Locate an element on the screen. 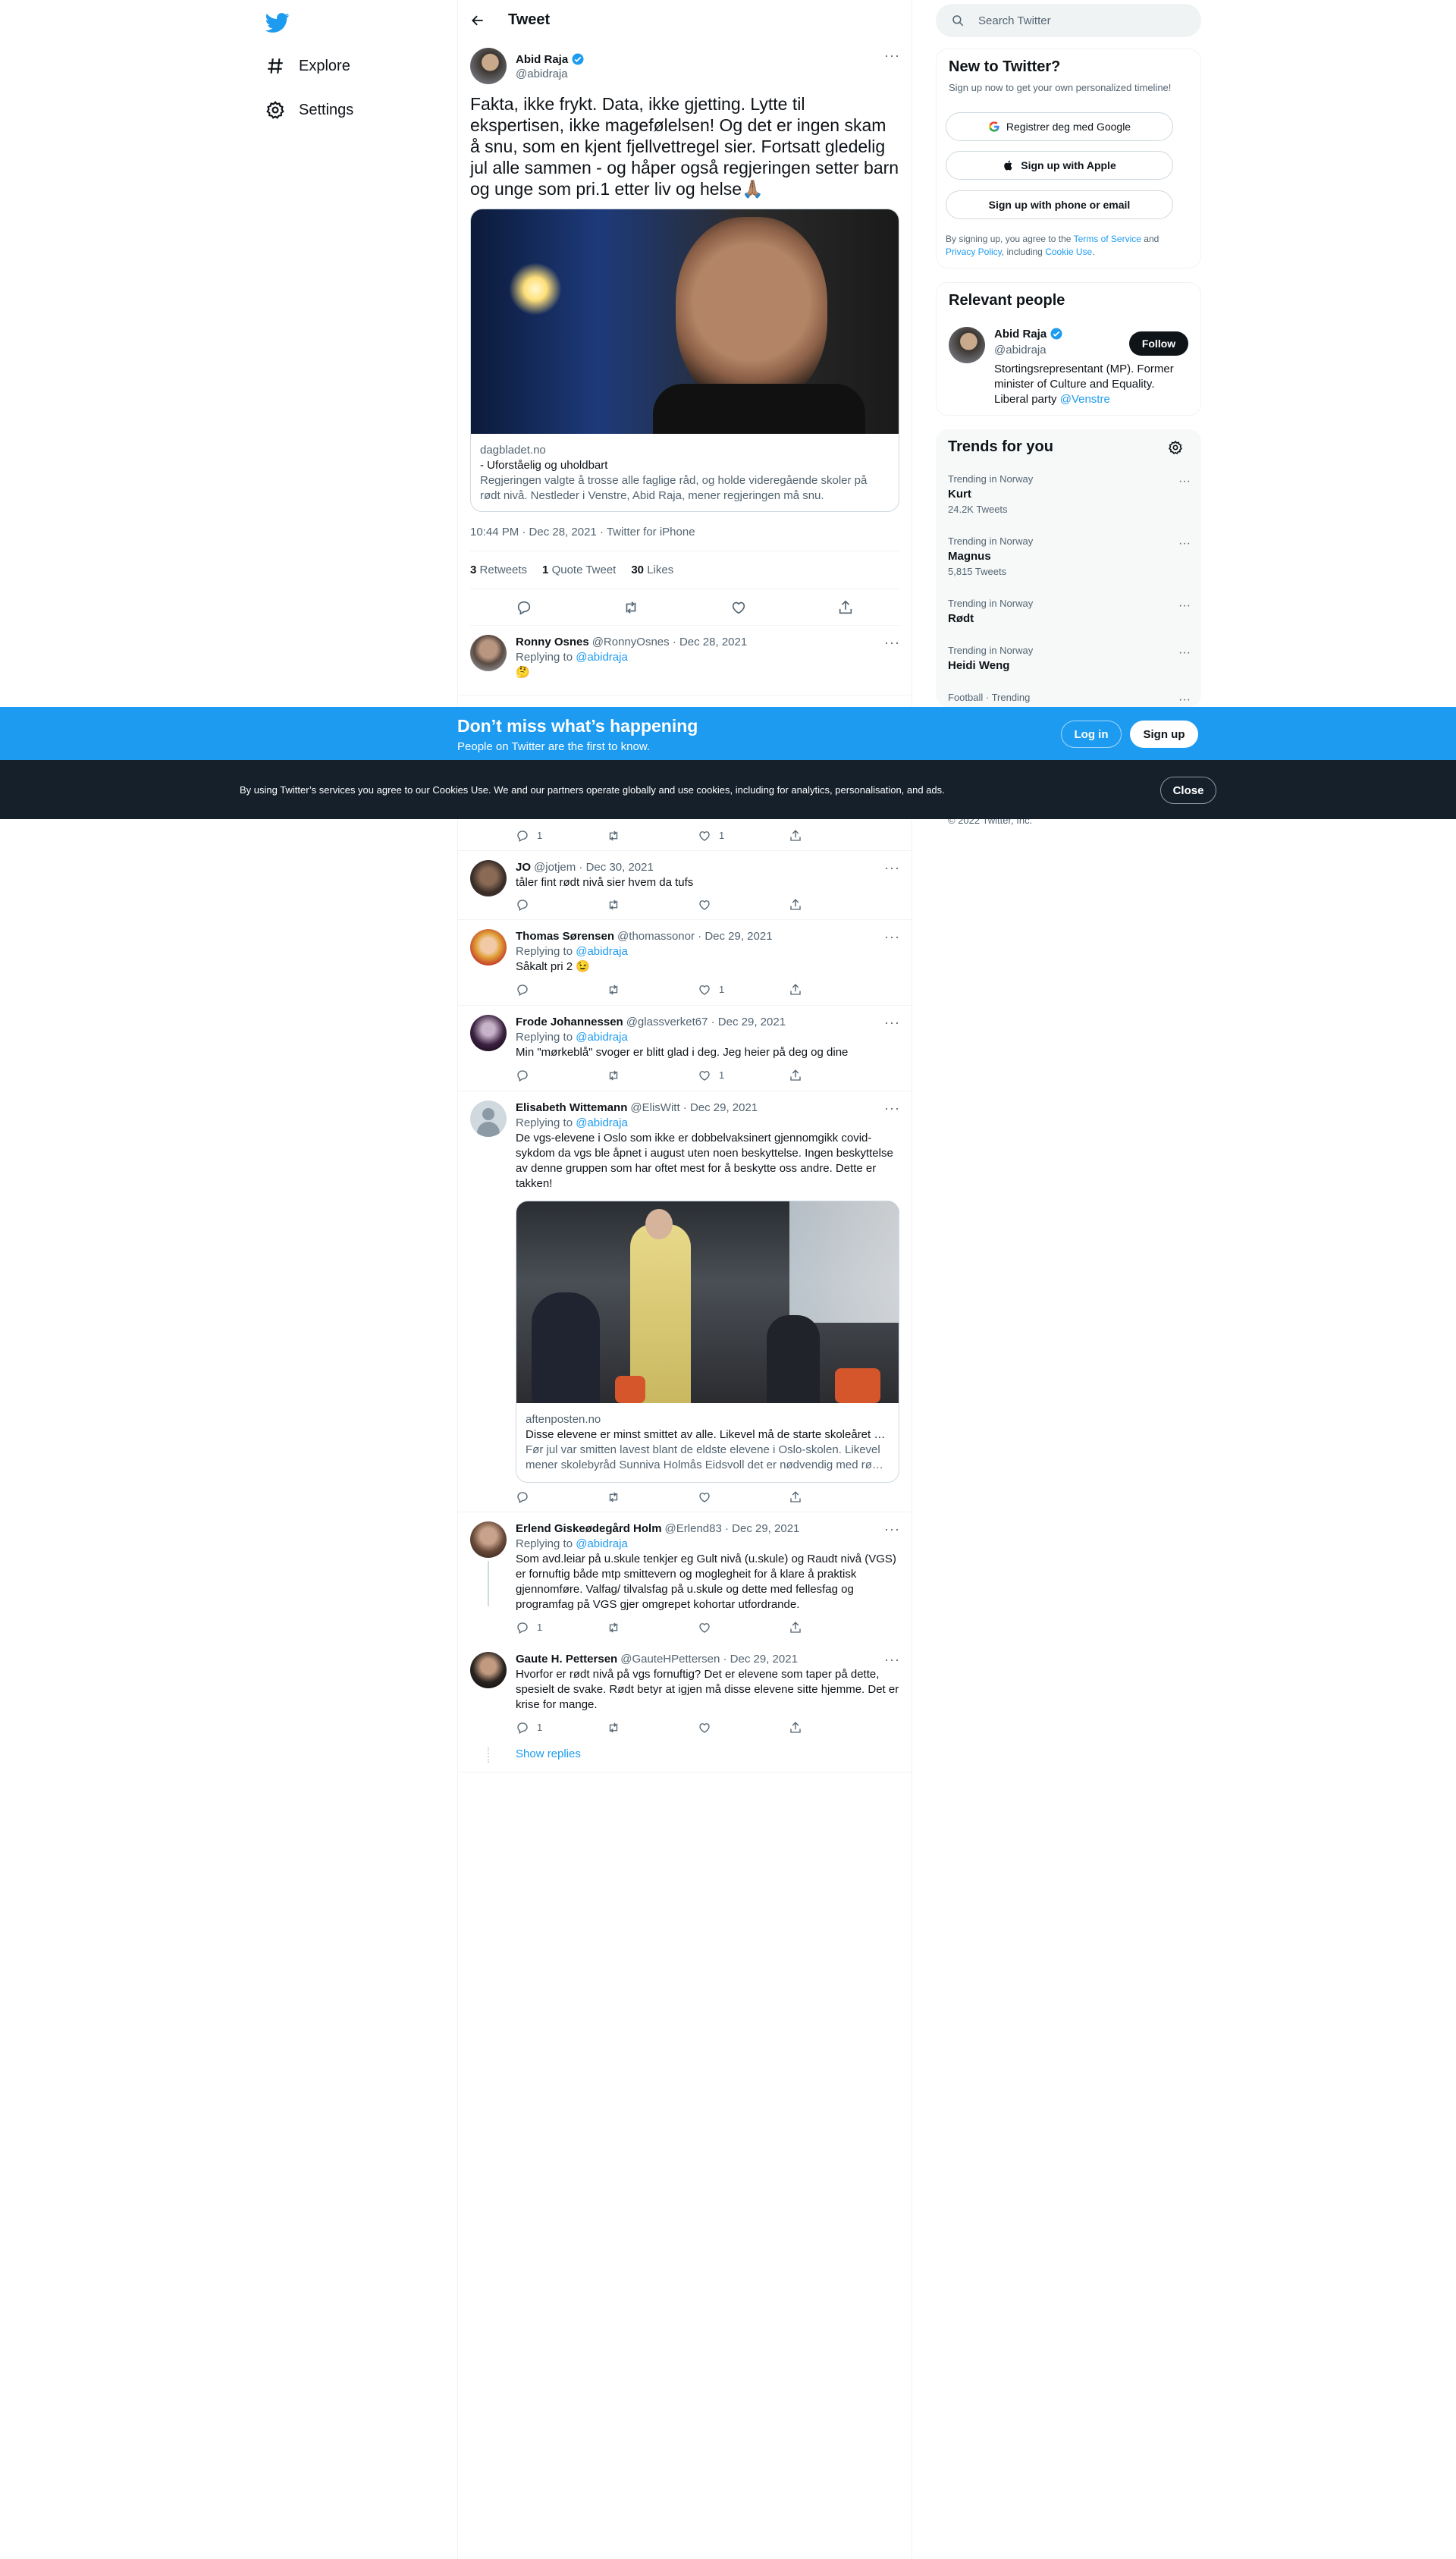 The height and width of the screenshot is (2559, 1456). bio-link: @Venstre is located at coordinates (1085, 399).